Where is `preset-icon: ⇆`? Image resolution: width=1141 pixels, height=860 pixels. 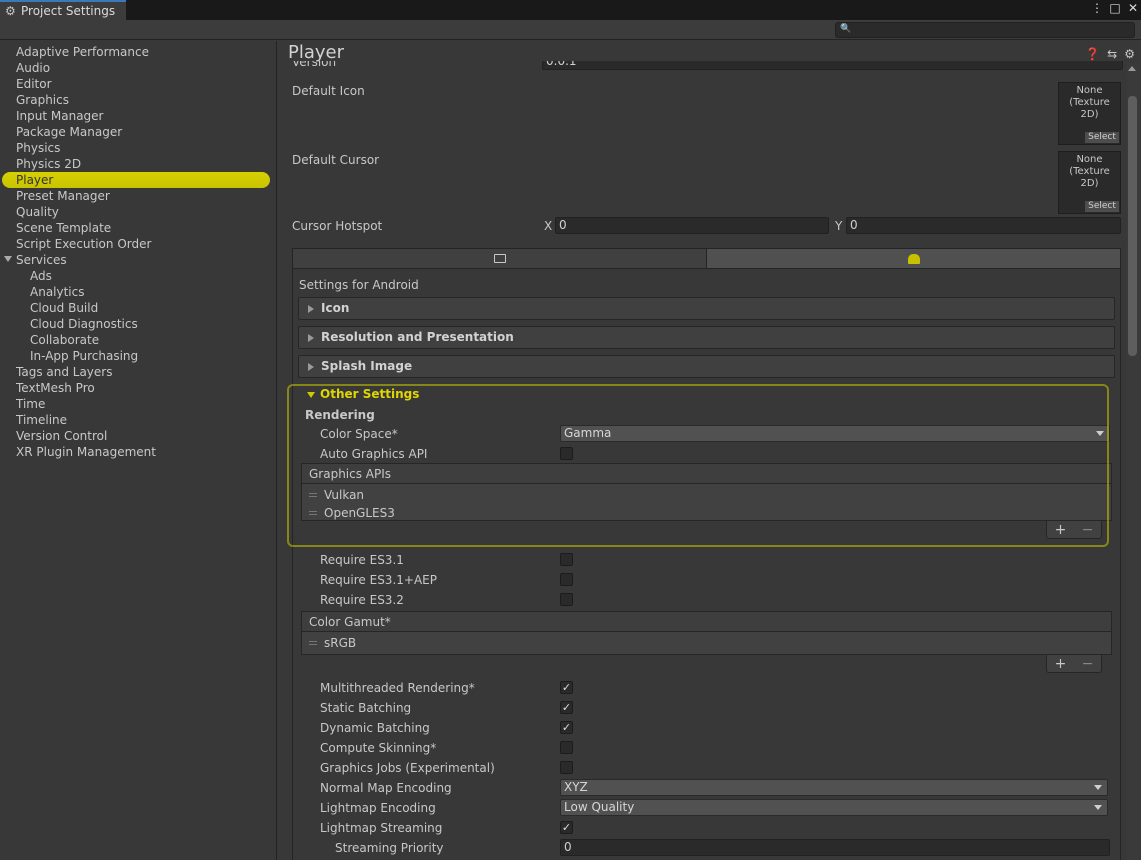 preset-icon: ⇆ is located at coordinates (1112, 54).